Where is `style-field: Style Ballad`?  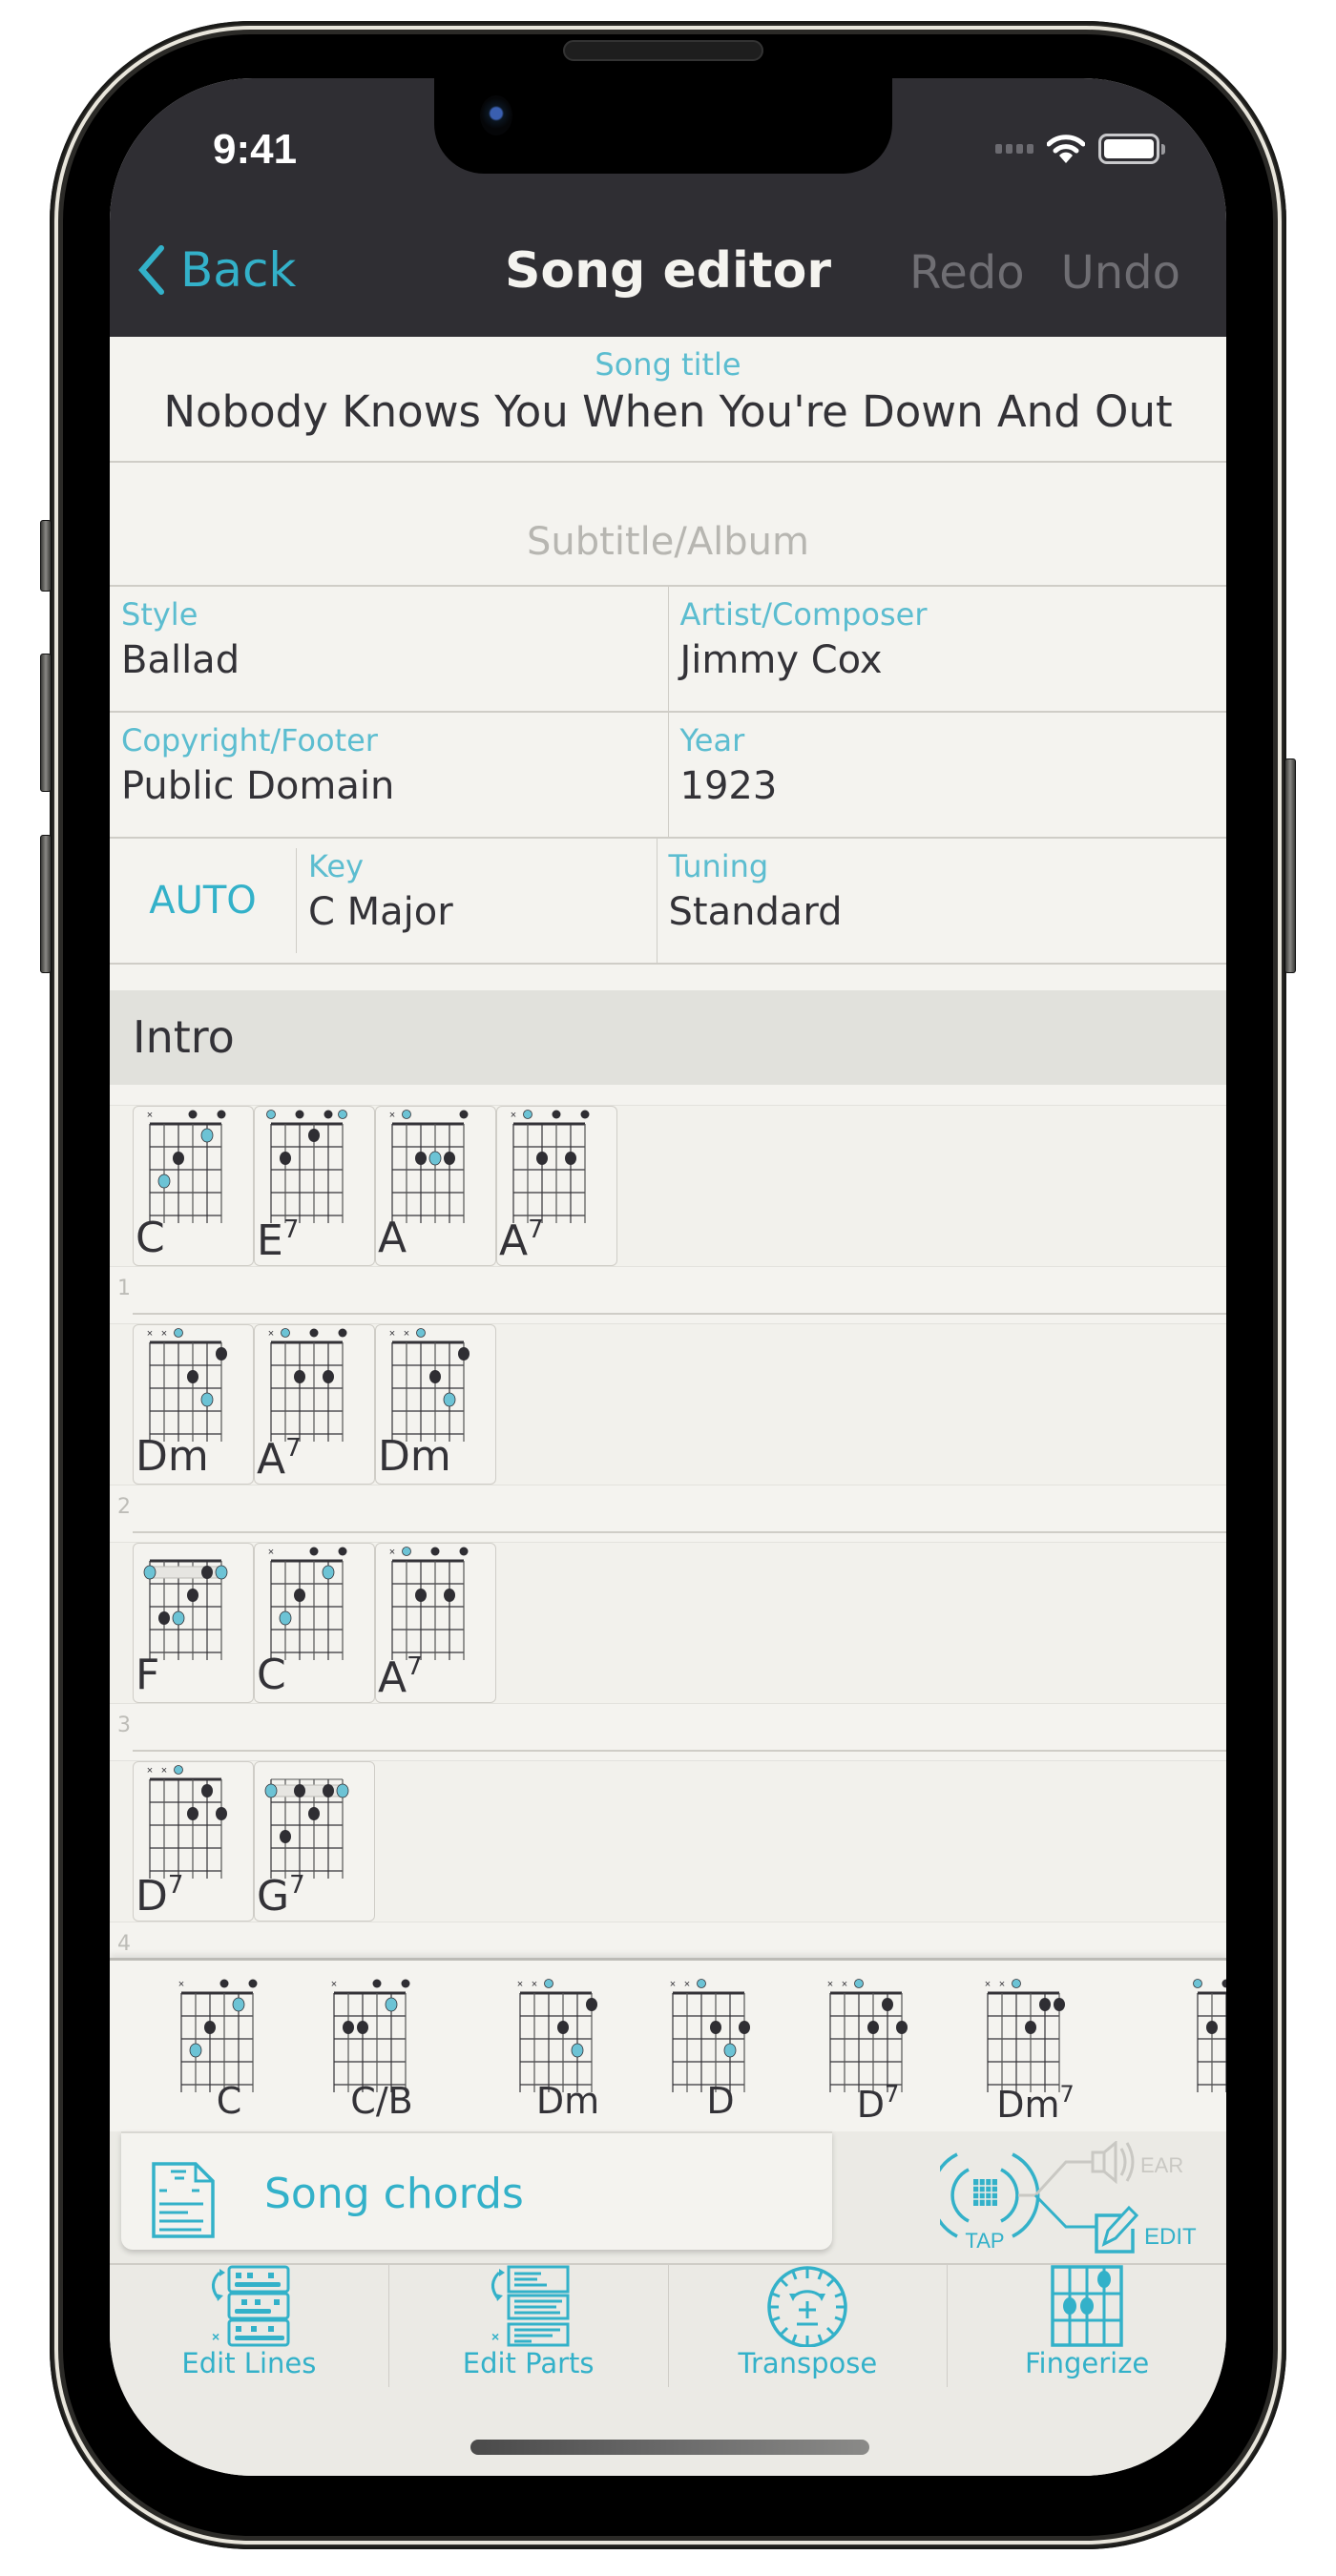
style-field: Style Ballad is located at coordinates (389, 649).